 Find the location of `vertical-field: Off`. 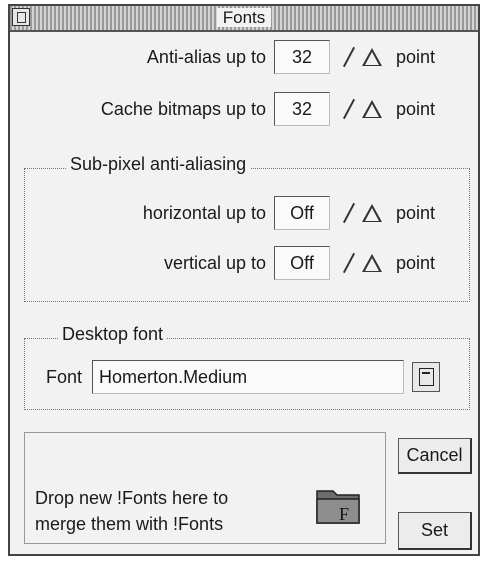

vertical-field: Off is located at coordinates (302, 263).